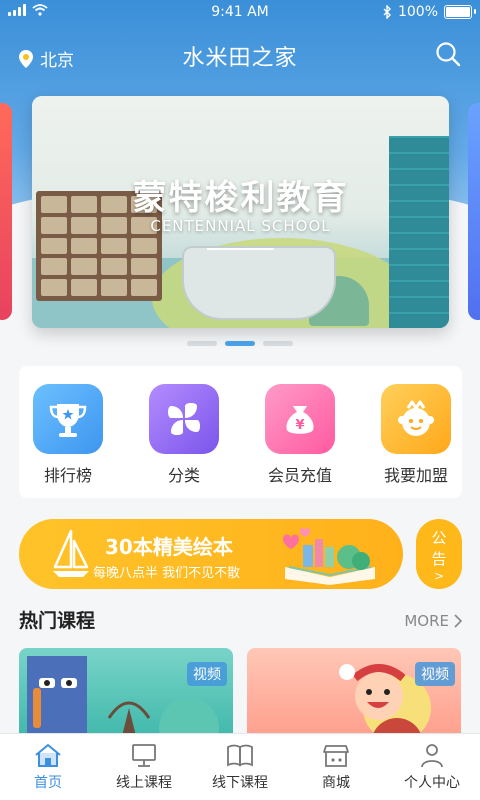  Describe the element at coordinates (458, 621) in the screenshot. I see `chevron-right-icon` at that location.